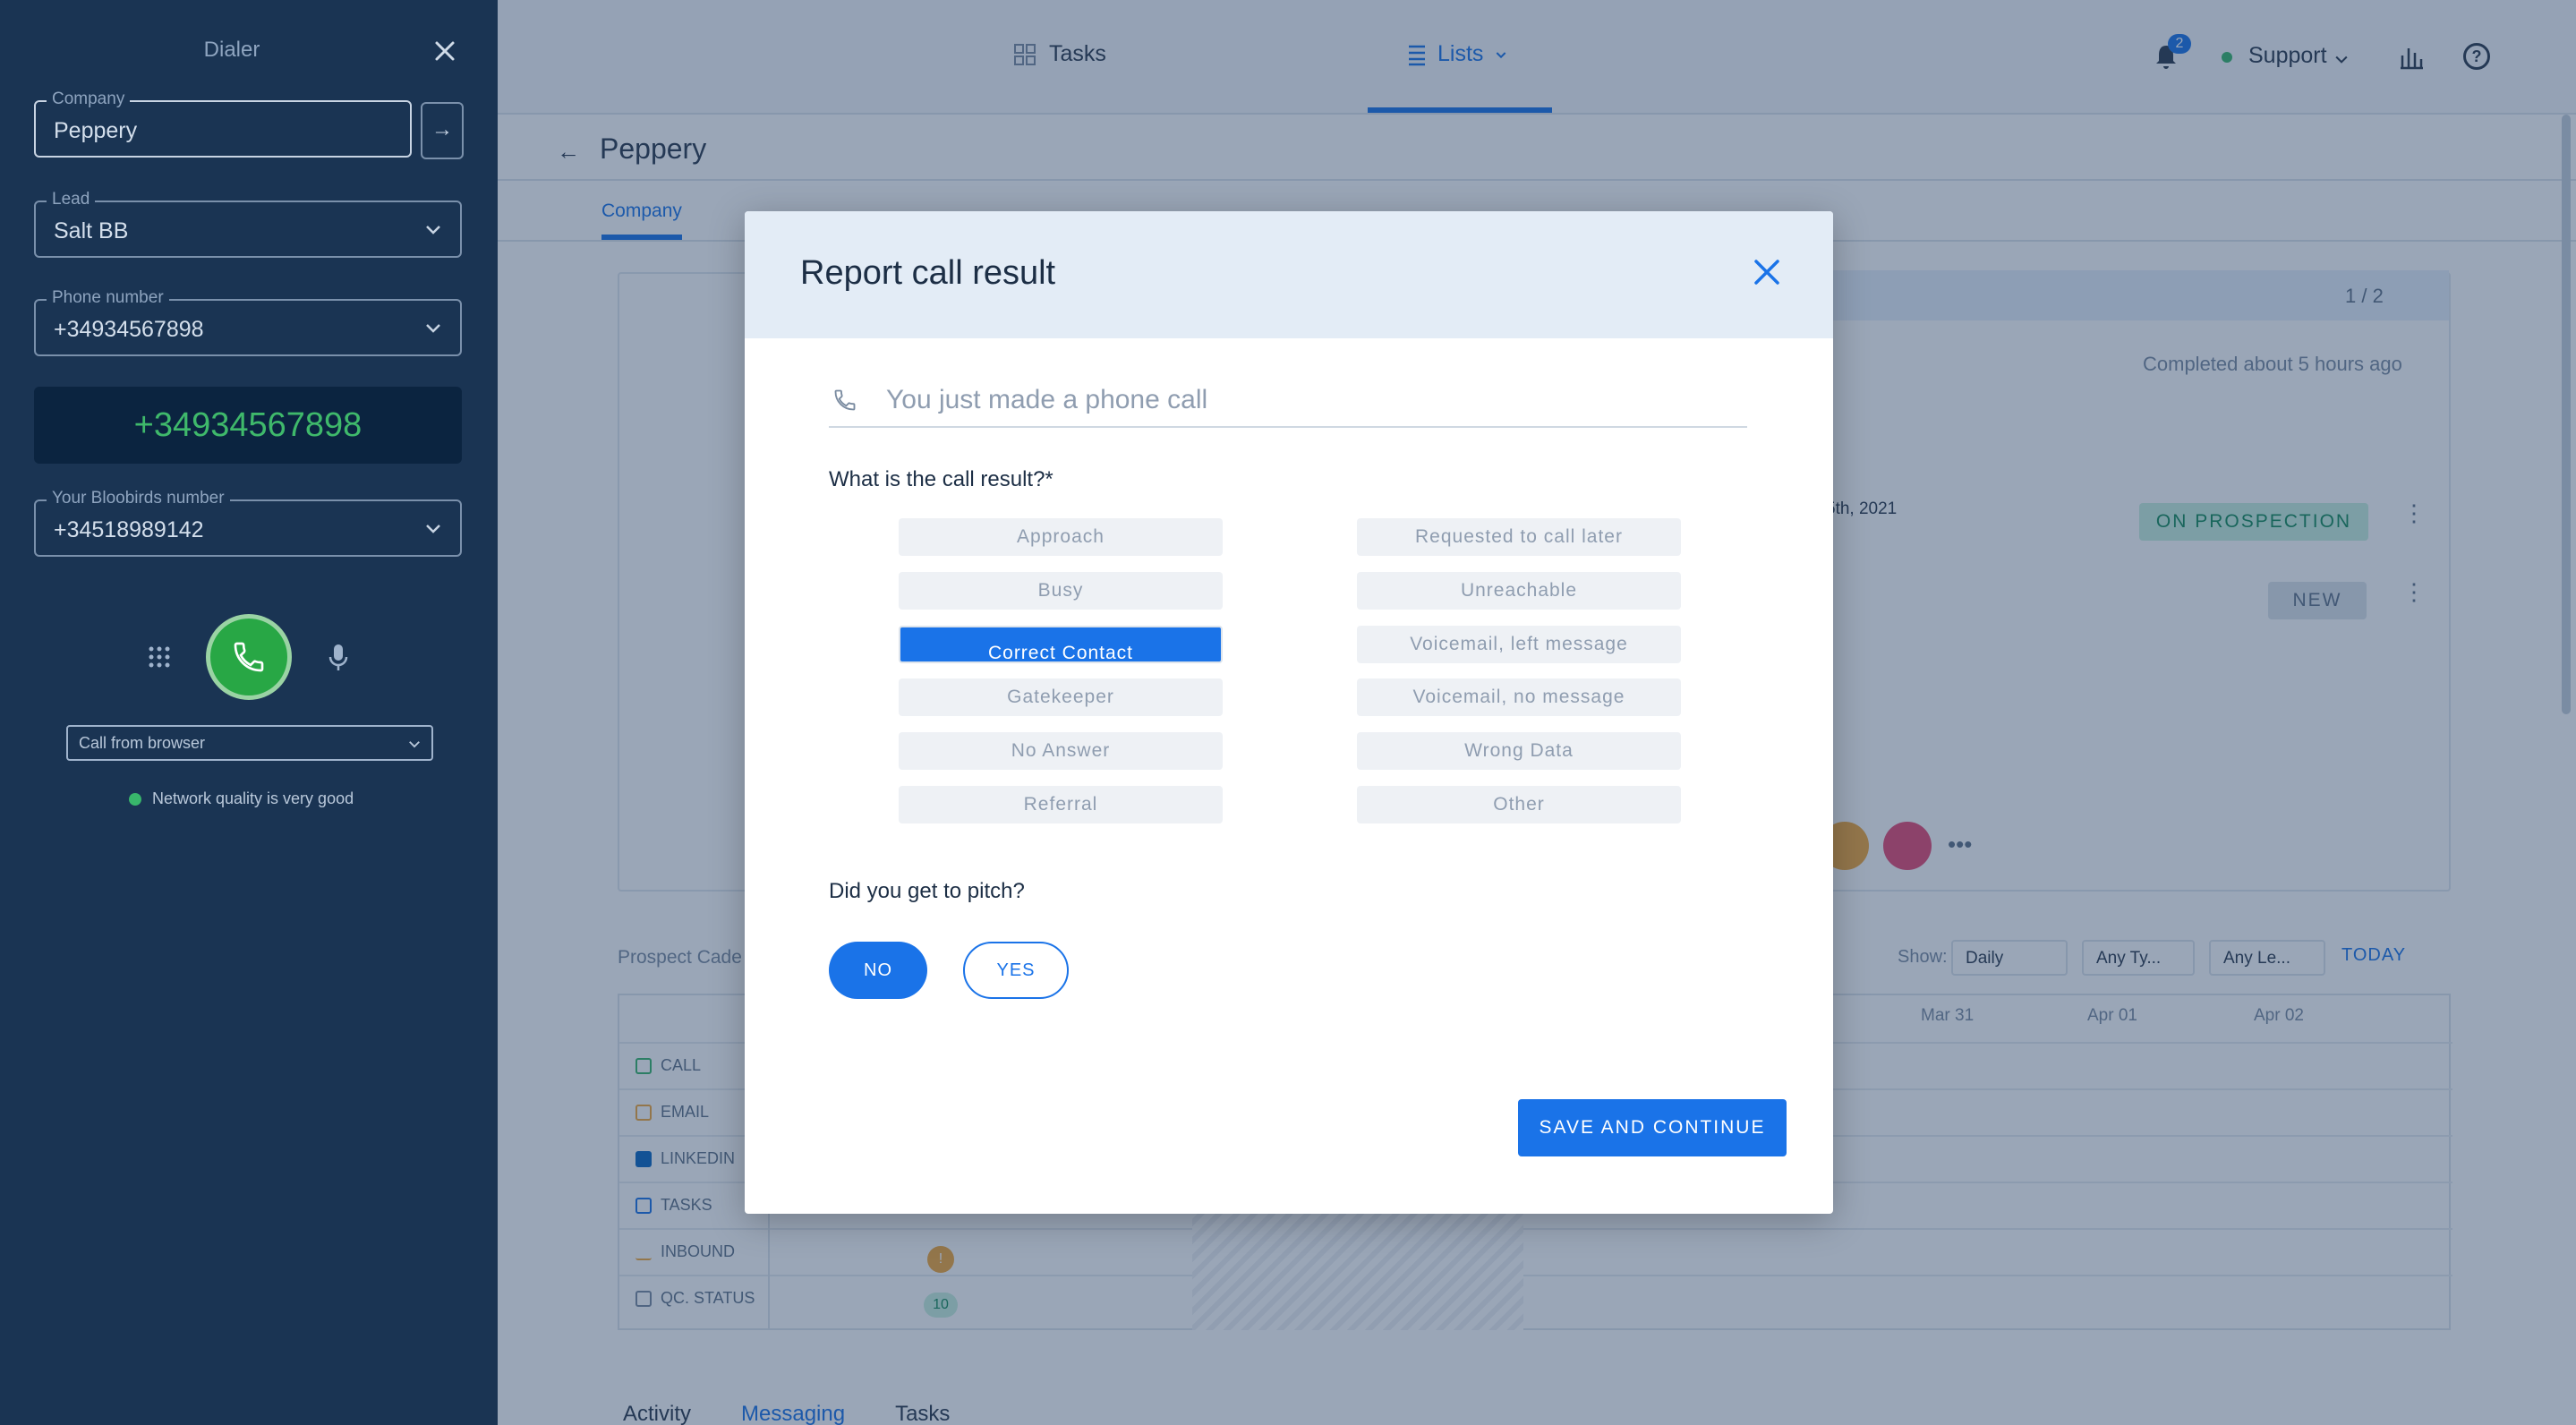  I want to click on keypad-icon, so click(159, 657).